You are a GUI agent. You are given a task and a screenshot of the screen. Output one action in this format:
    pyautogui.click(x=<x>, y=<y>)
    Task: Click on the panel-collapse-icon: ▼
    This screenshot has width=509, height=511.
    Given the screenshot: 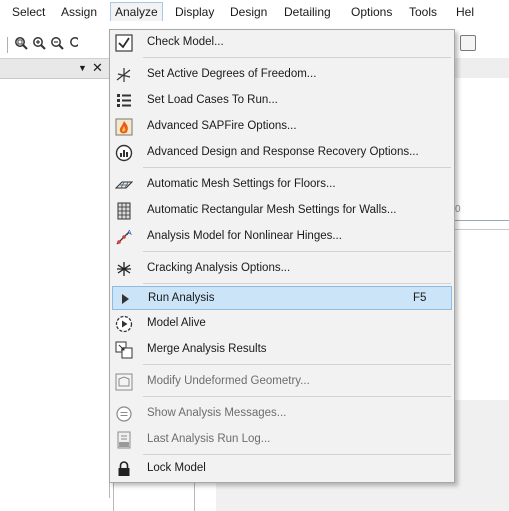 What is the action you would take?
    pyautogui.click(x=82, y=68)
    